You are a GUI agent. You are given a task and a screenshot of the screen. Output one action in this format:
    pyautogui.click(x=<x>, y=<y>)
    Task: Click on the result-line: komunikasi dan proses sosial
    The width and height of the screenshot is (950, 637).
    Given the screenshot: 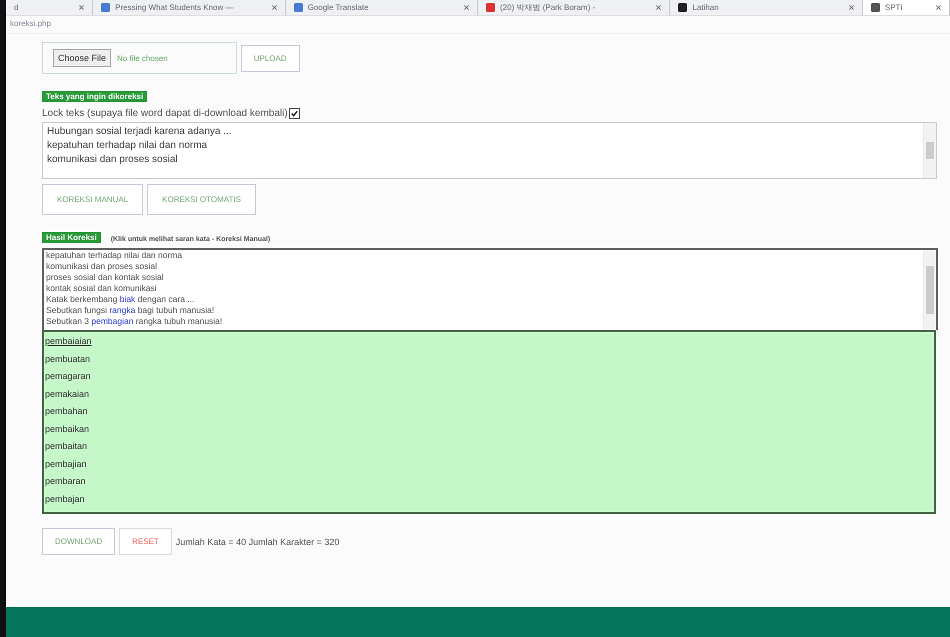 What is the action you would take?
    pyautogui.click(x=102, y=266)
    